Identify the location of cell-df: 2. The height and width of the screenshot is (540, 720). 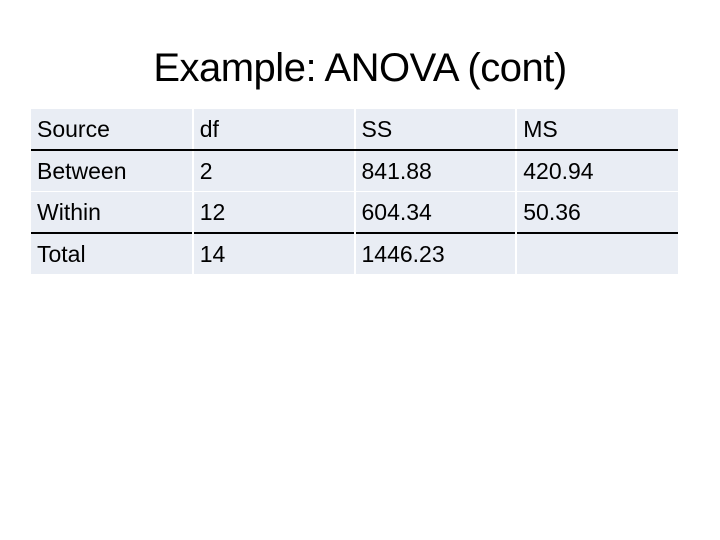
(273, 170).